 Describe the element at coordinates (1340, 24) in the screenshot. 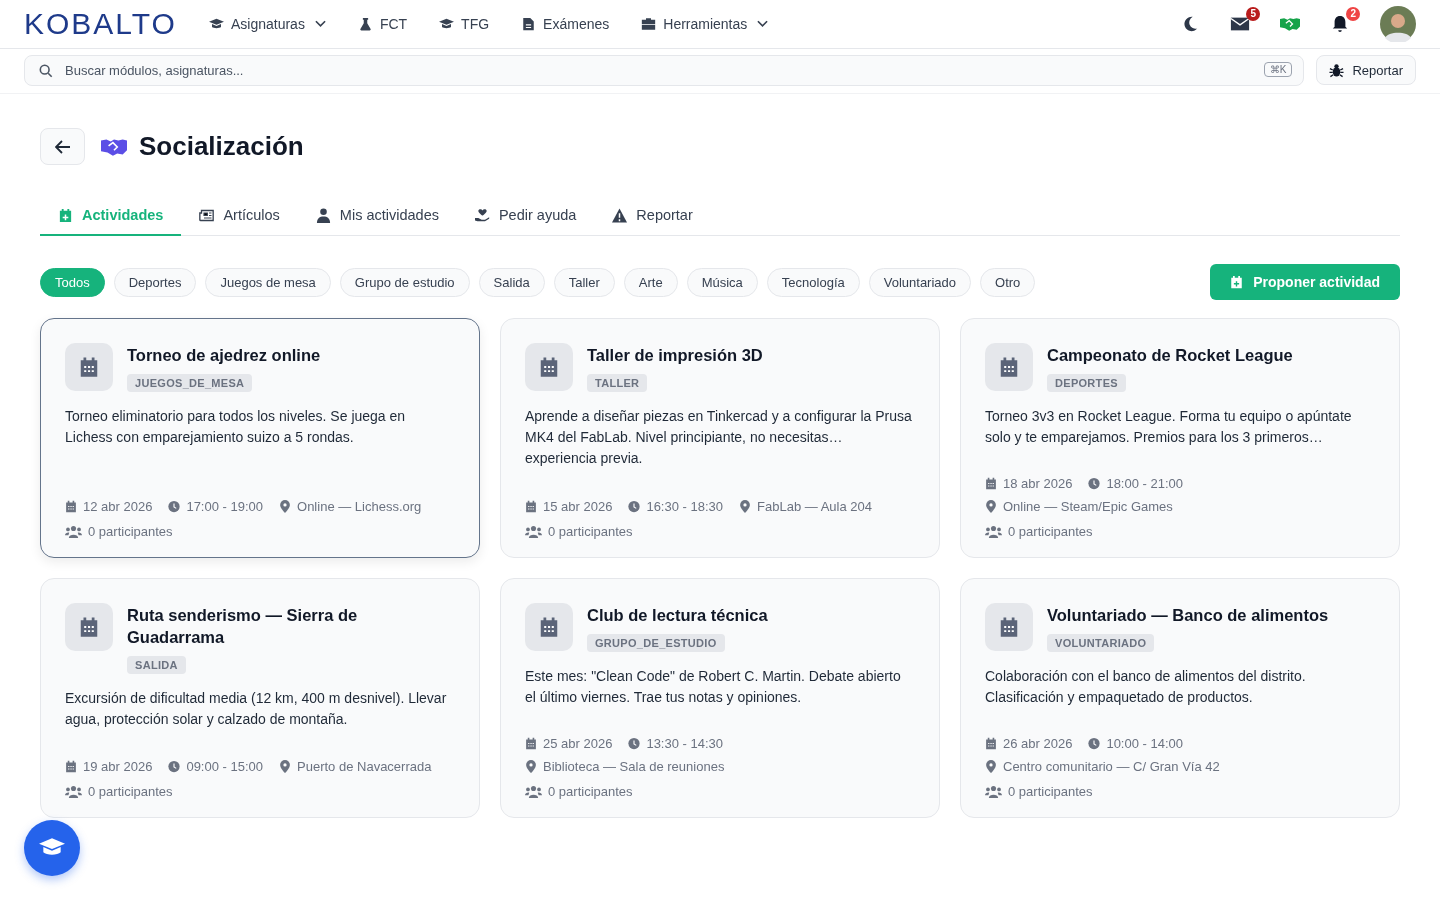

I see `bell-icon` at that location.